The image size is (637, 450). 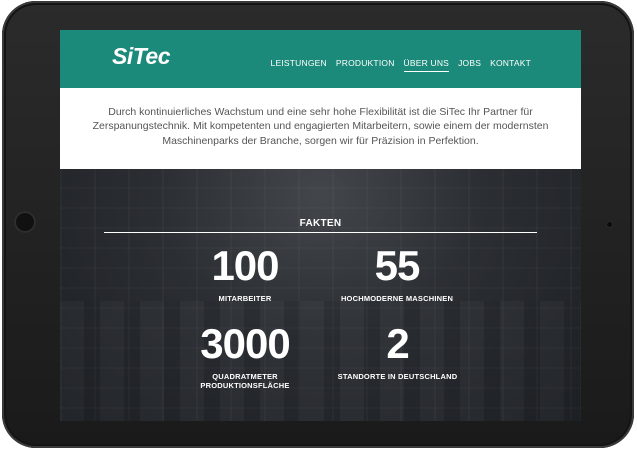 What do you see at coordinates (25, 222) in the screenshot?
I see `home-button` at bounding box center [25, 222].